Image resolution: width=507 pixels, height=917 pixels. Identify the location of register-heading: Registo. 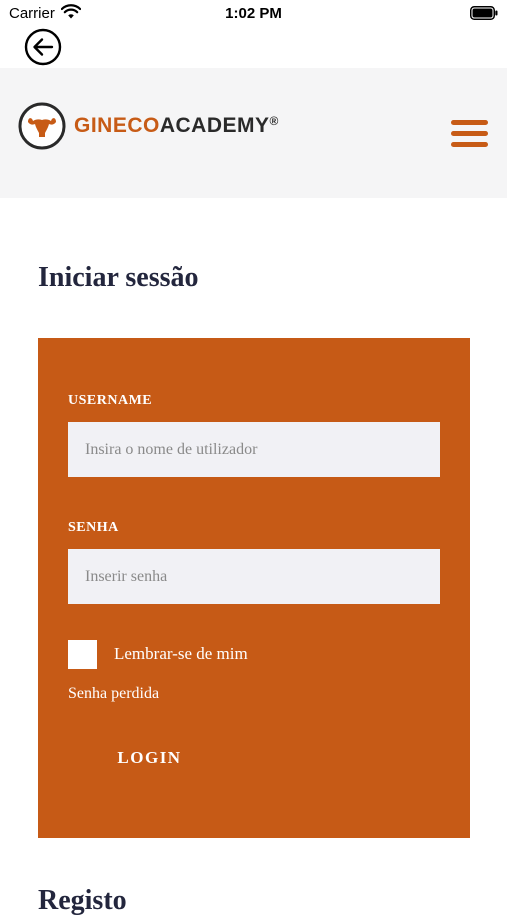
(82, 900).